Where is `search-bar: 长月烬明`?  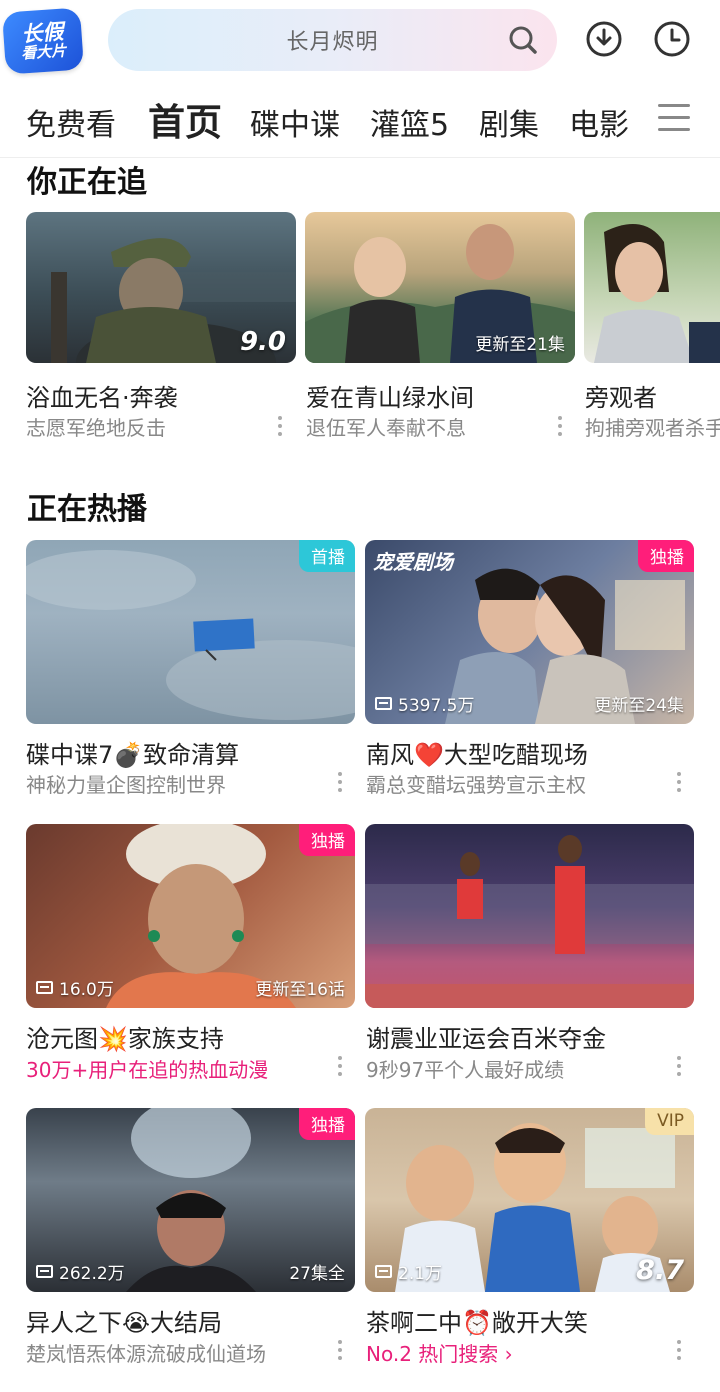 search-bar: 长月烬明 is located at coordinates (332, 40).